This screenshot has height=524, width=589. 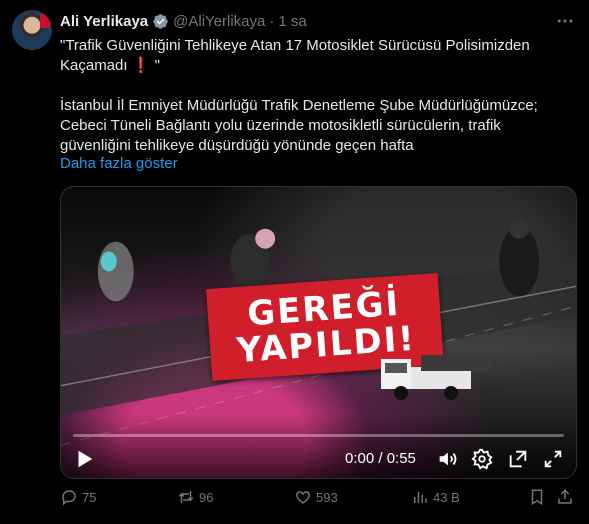 What do you see at coordinates (565, 21) in the screenshot?
I see `more-options-icon` at bounding box center [565, 21].